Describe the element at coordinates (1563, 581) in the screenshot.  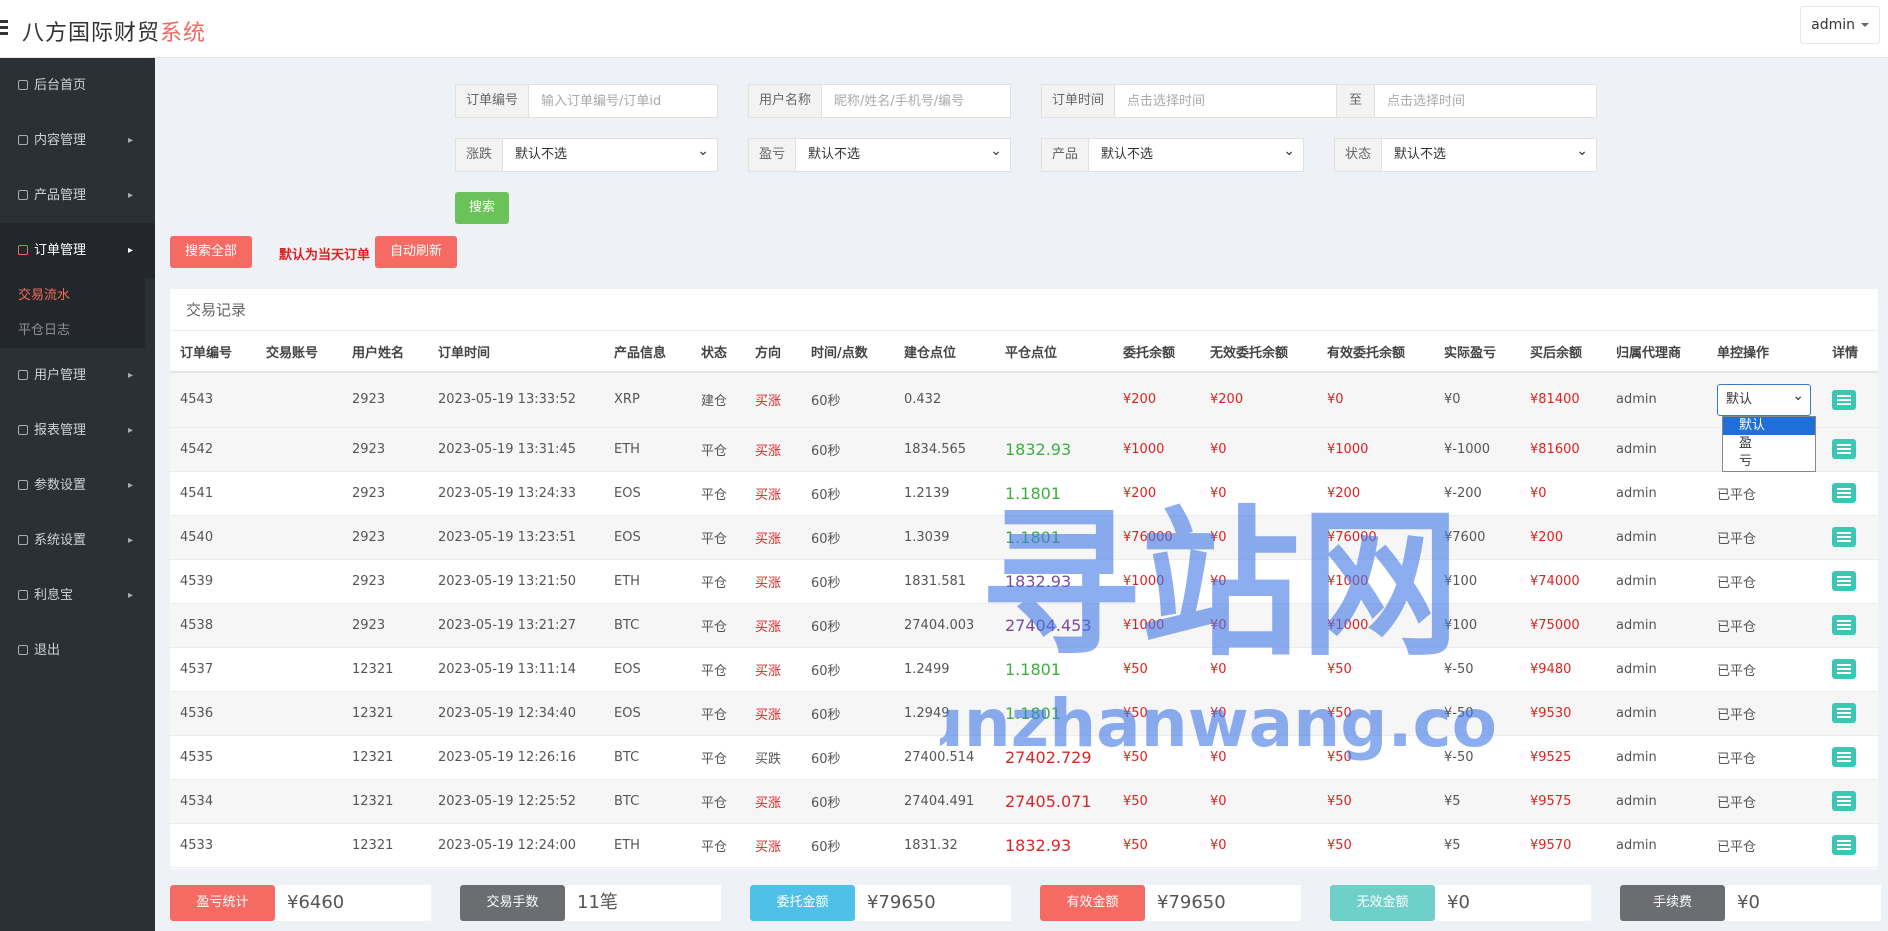
I see `cell-after-balance: ¥74000` at that location.